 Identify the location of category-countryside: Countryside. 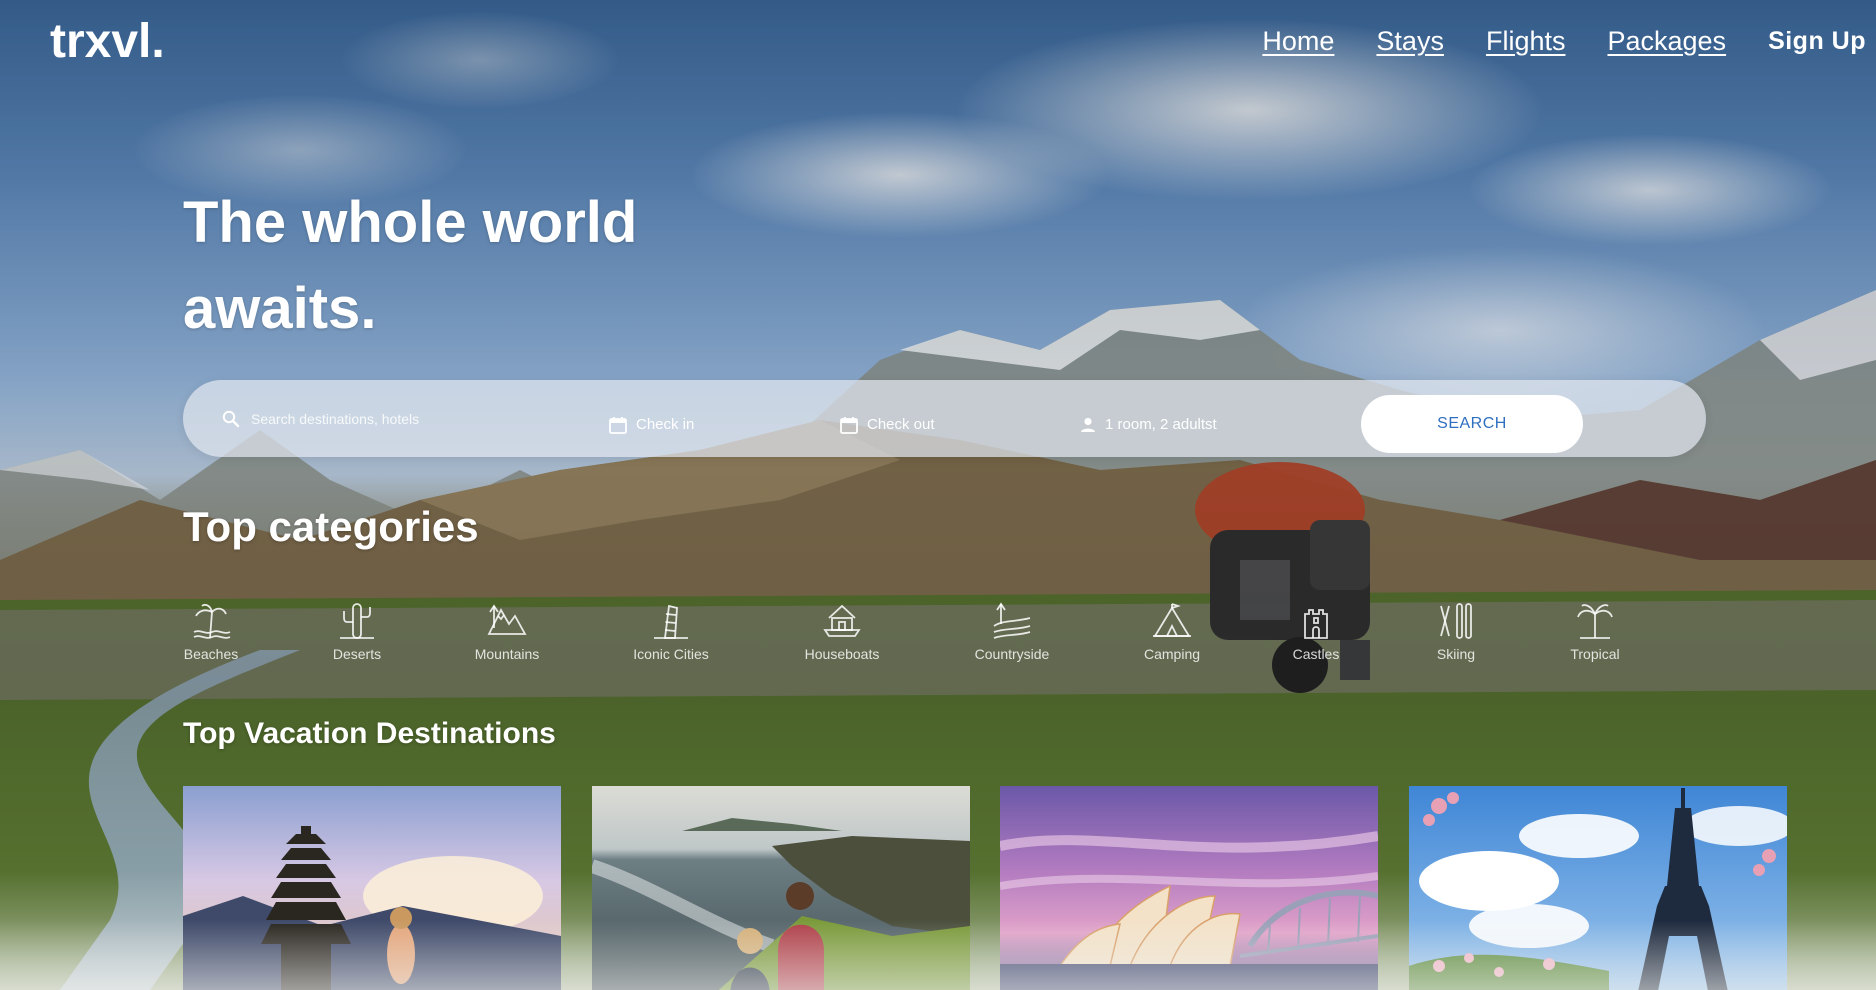
(1012, 631).